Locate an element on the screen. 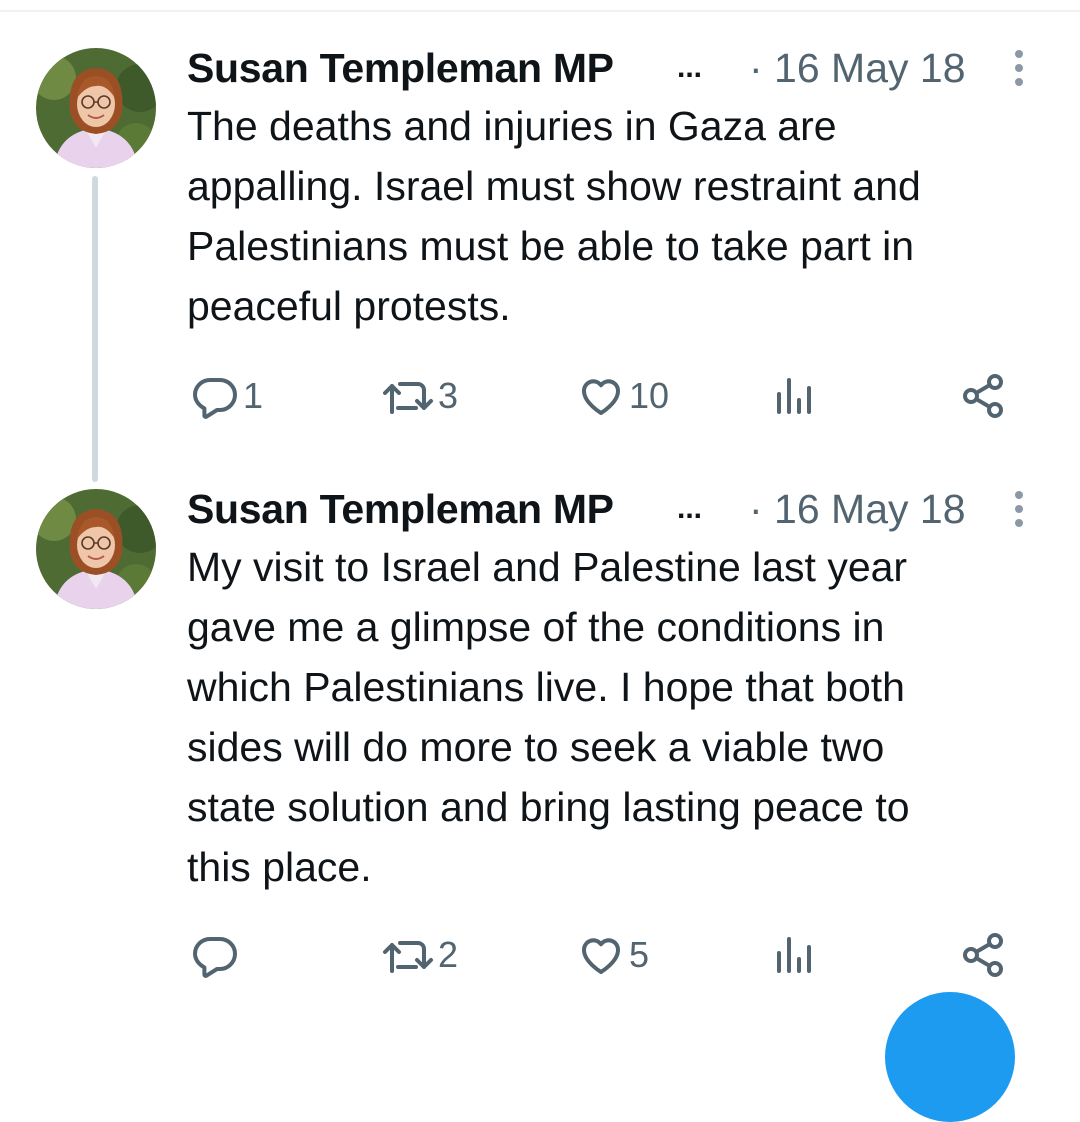 This screenshot has height=1122, width=1080. tweet-text-line: The deaths and injuries in Gaza are is located at coordinates (512, 126).